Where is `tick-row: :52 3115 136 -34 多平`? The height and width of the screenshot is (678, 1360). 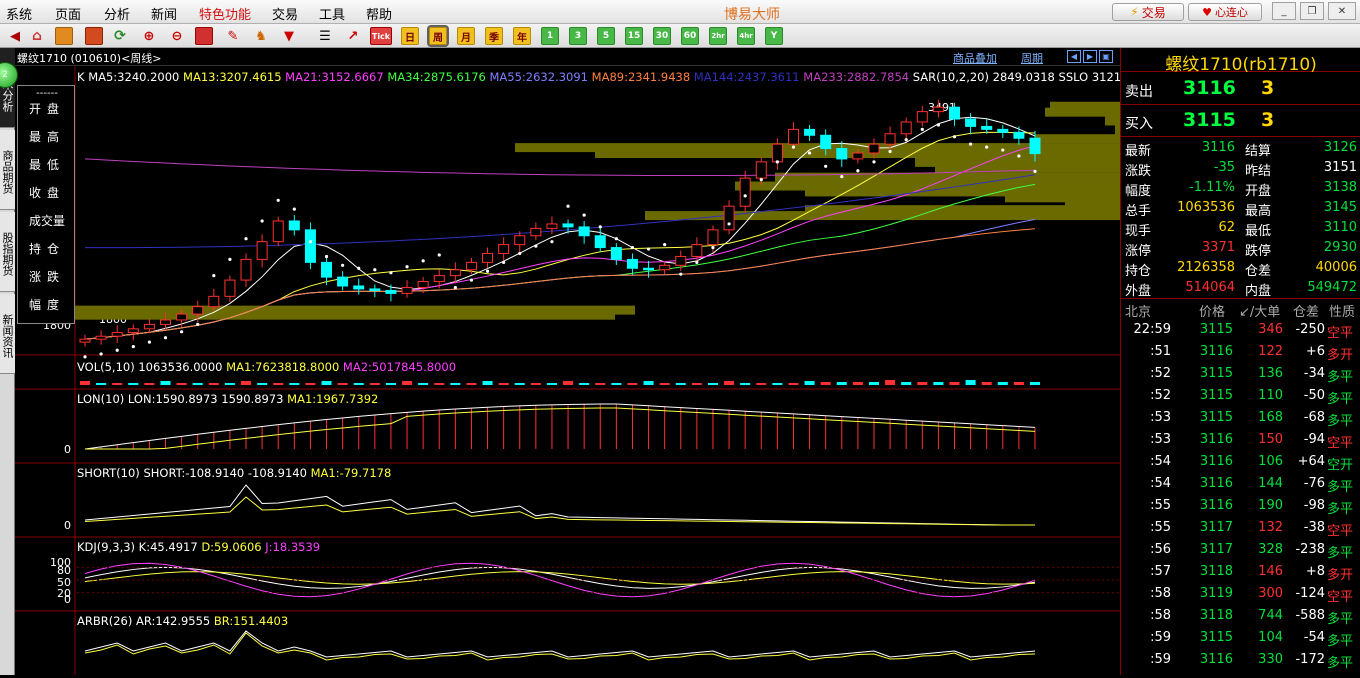
tick-row: :52 3115 136 -34 多平 is located at coordinates (1240, 374).